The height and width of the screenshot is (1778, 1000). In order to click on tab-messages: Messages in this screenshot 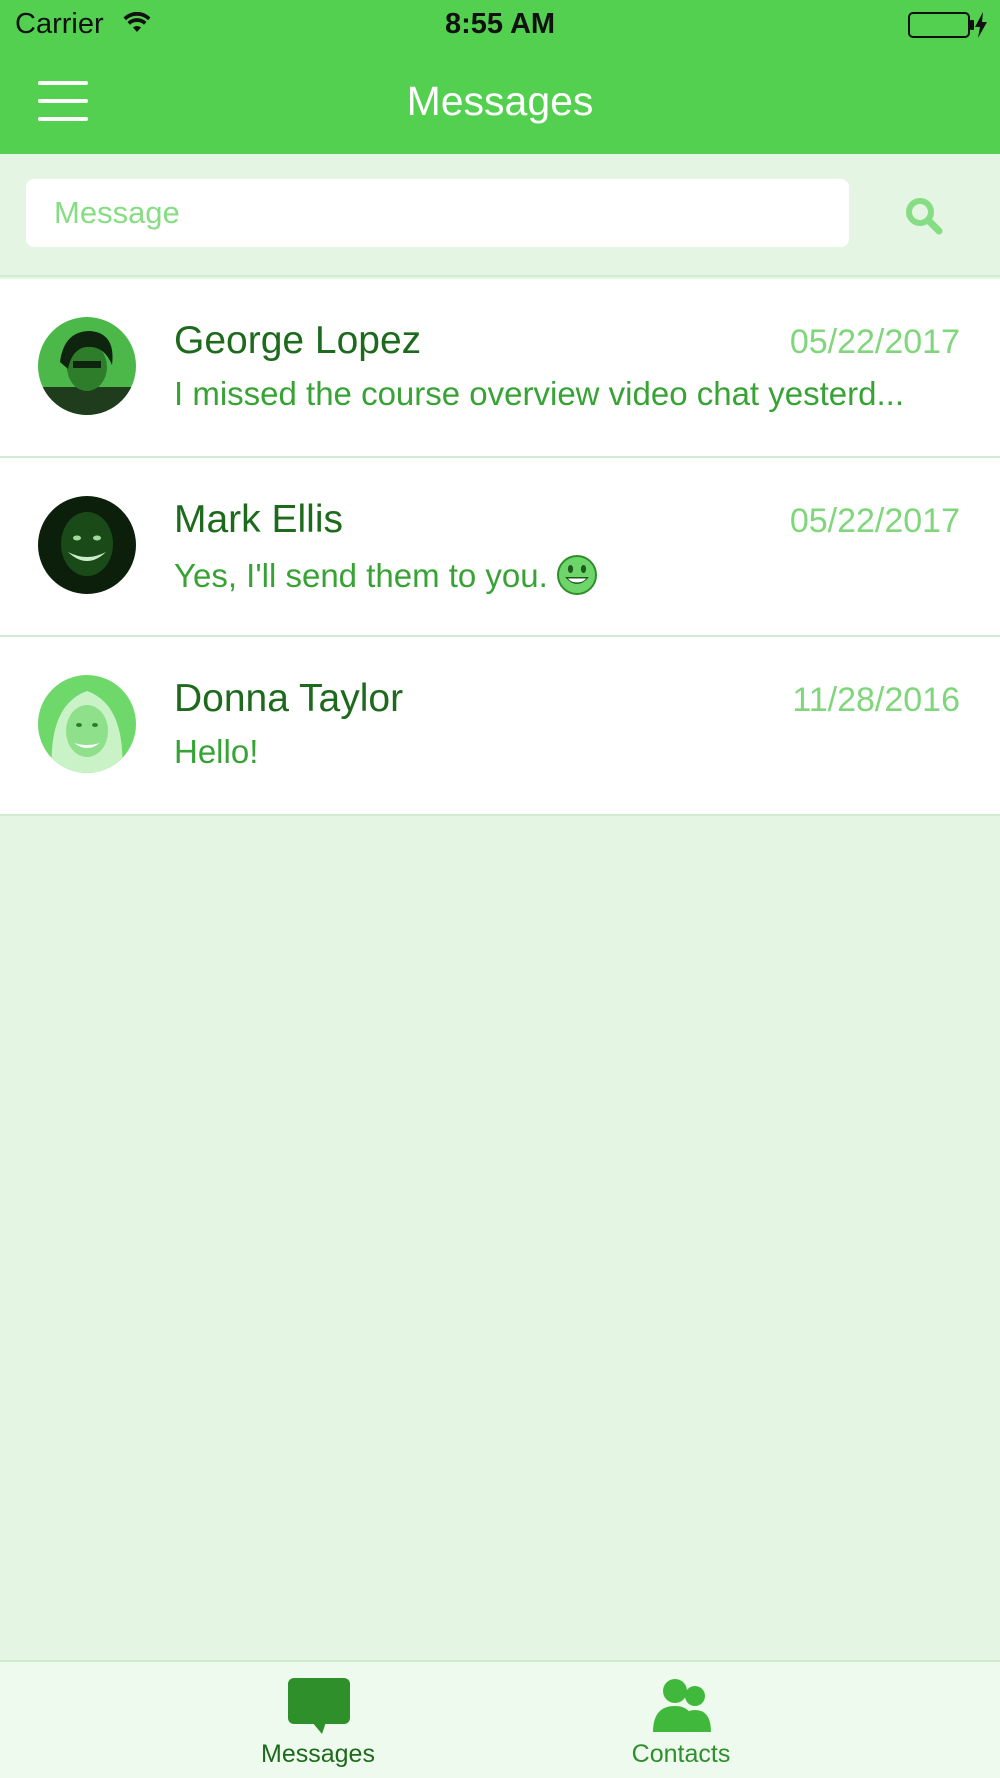, I will do `click(318, 1720)`.